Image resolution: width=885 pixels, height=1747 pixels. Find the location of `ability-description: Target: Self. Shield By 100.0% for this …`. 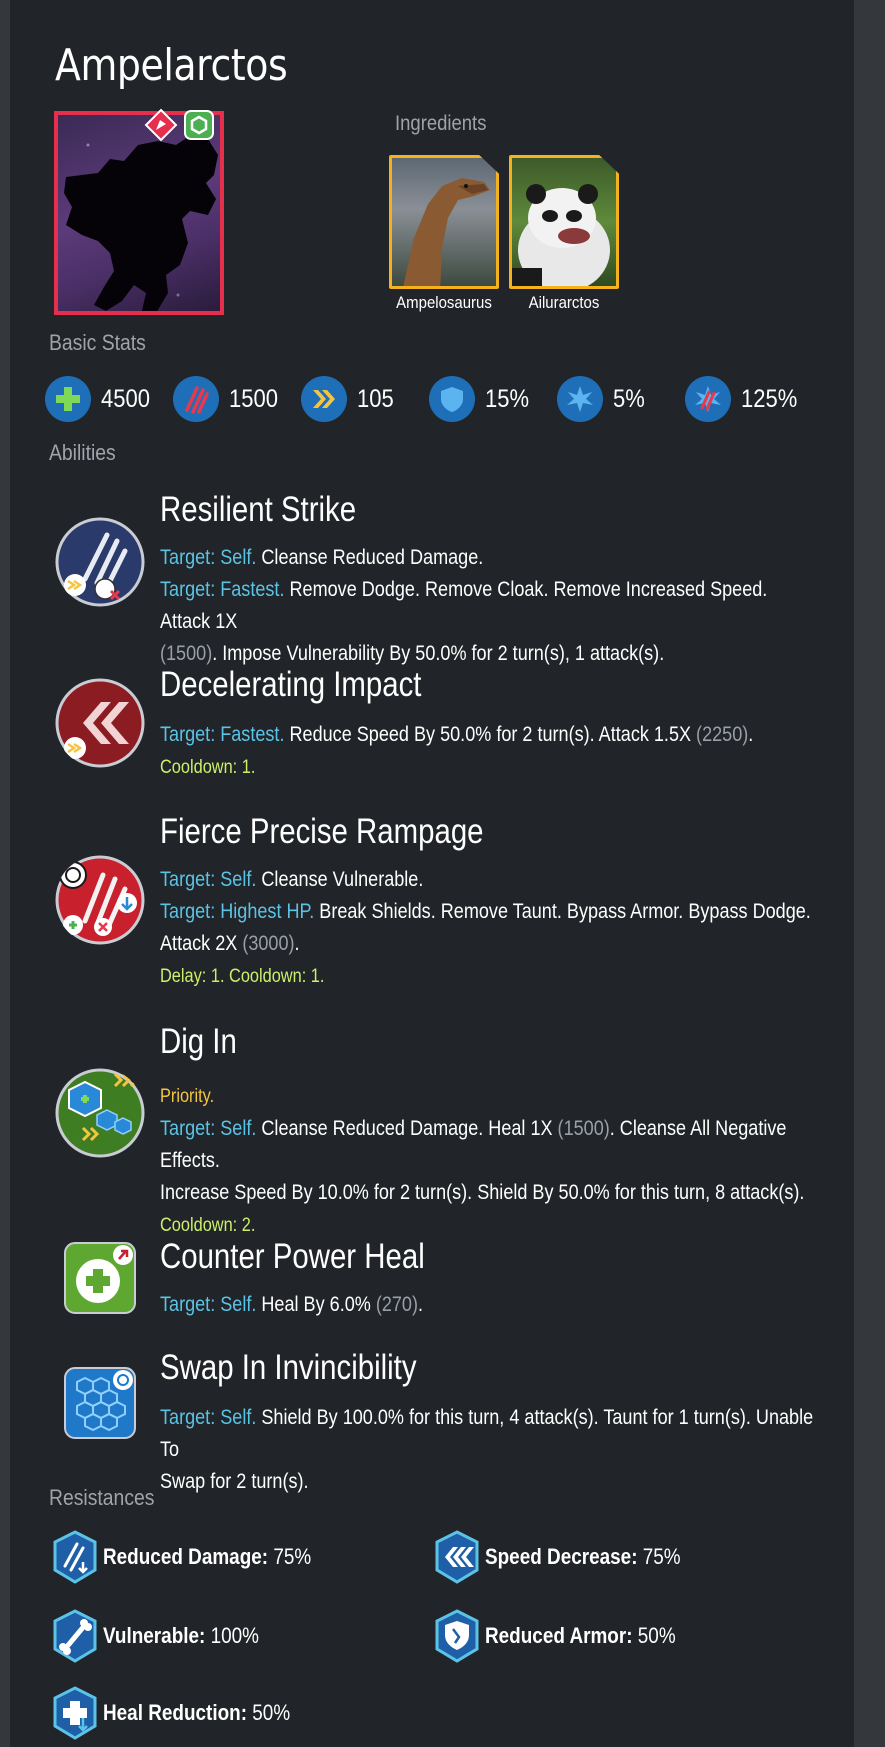

ability-description: Target: Self. Shield By 100.0% for this … is located at coordinates (487, 1450).